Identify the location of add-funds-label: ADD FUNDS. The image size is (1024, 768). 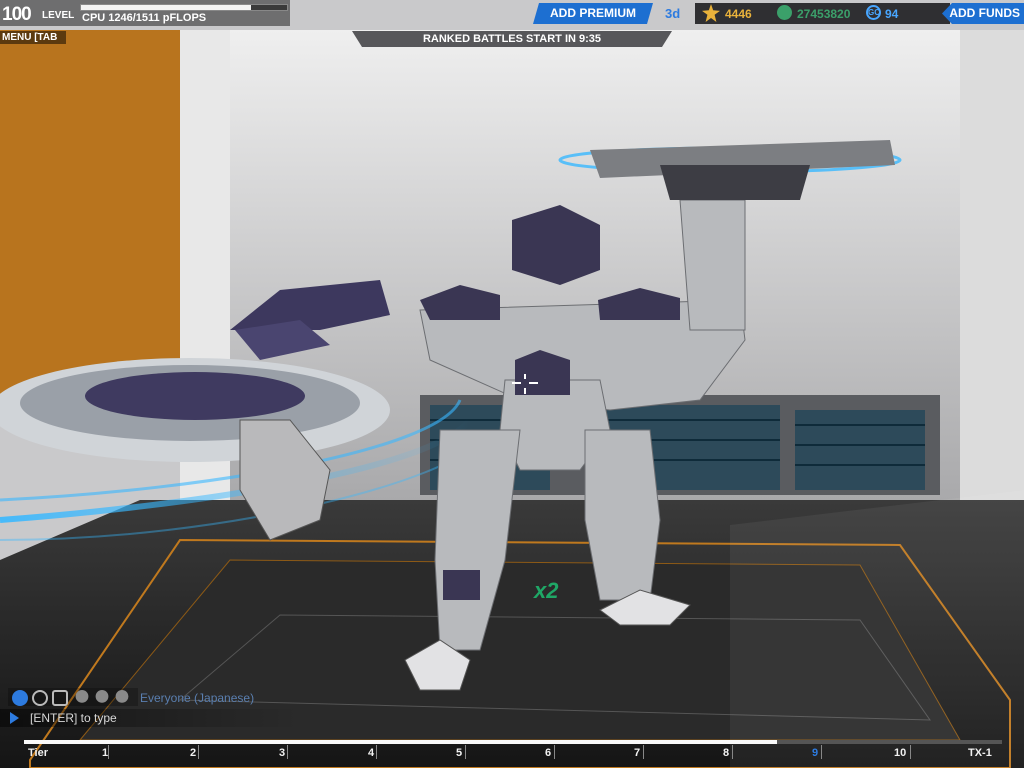
(984, 13).